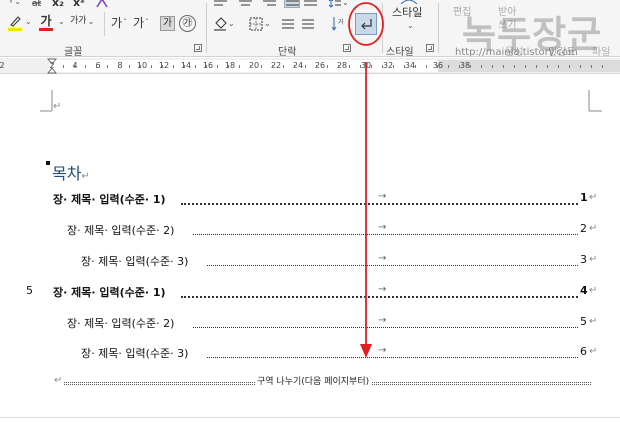 The height and width of the screenshot is (422, 620). What do you see at coordinates (71, 173) in the screenshot?
I see `toc-heading: 목차↵` at bounding box center [71, 173].